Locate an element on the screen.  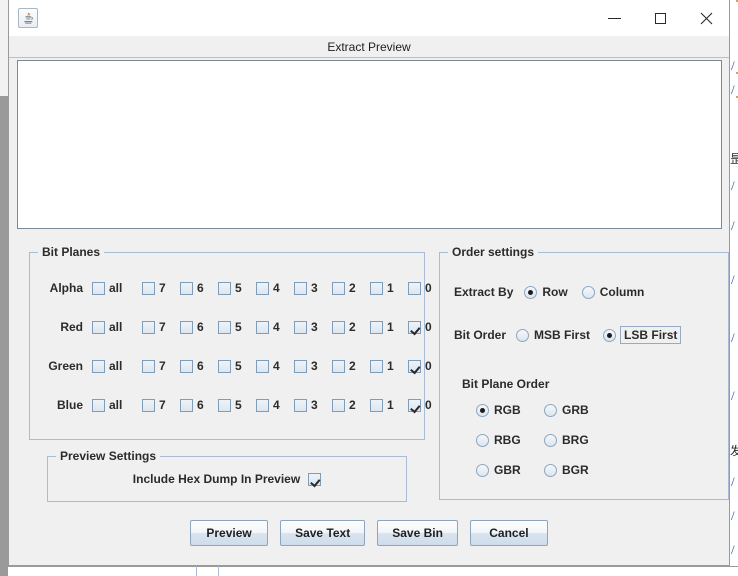
include-hex-dump-checkbox is located at coordinates (315, 479).